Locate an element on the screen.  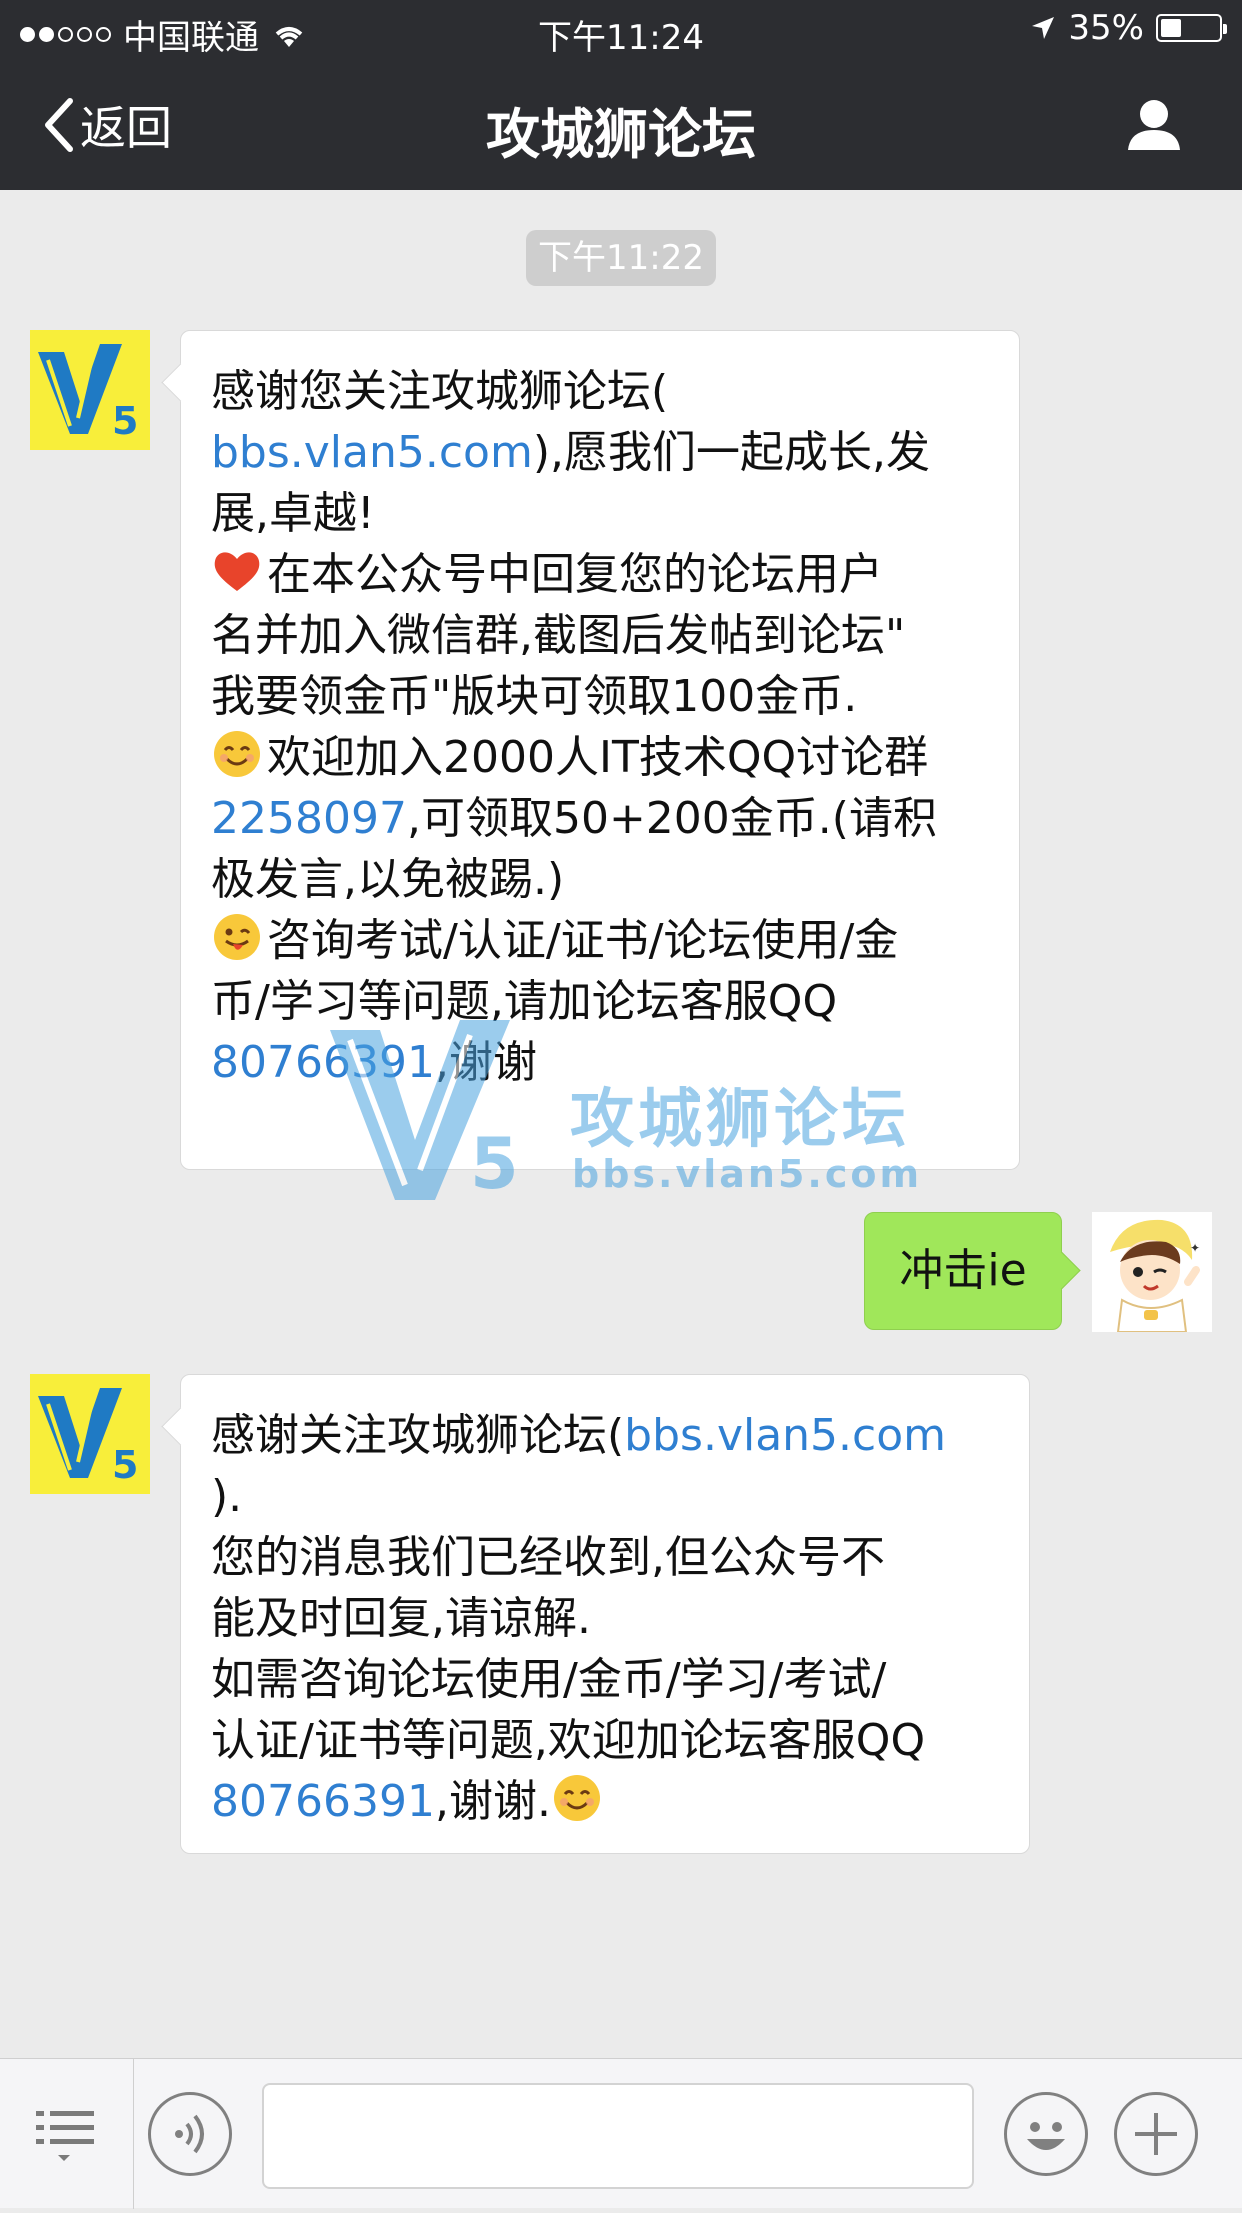
voice-icon is located at coordinates (189, 2134).